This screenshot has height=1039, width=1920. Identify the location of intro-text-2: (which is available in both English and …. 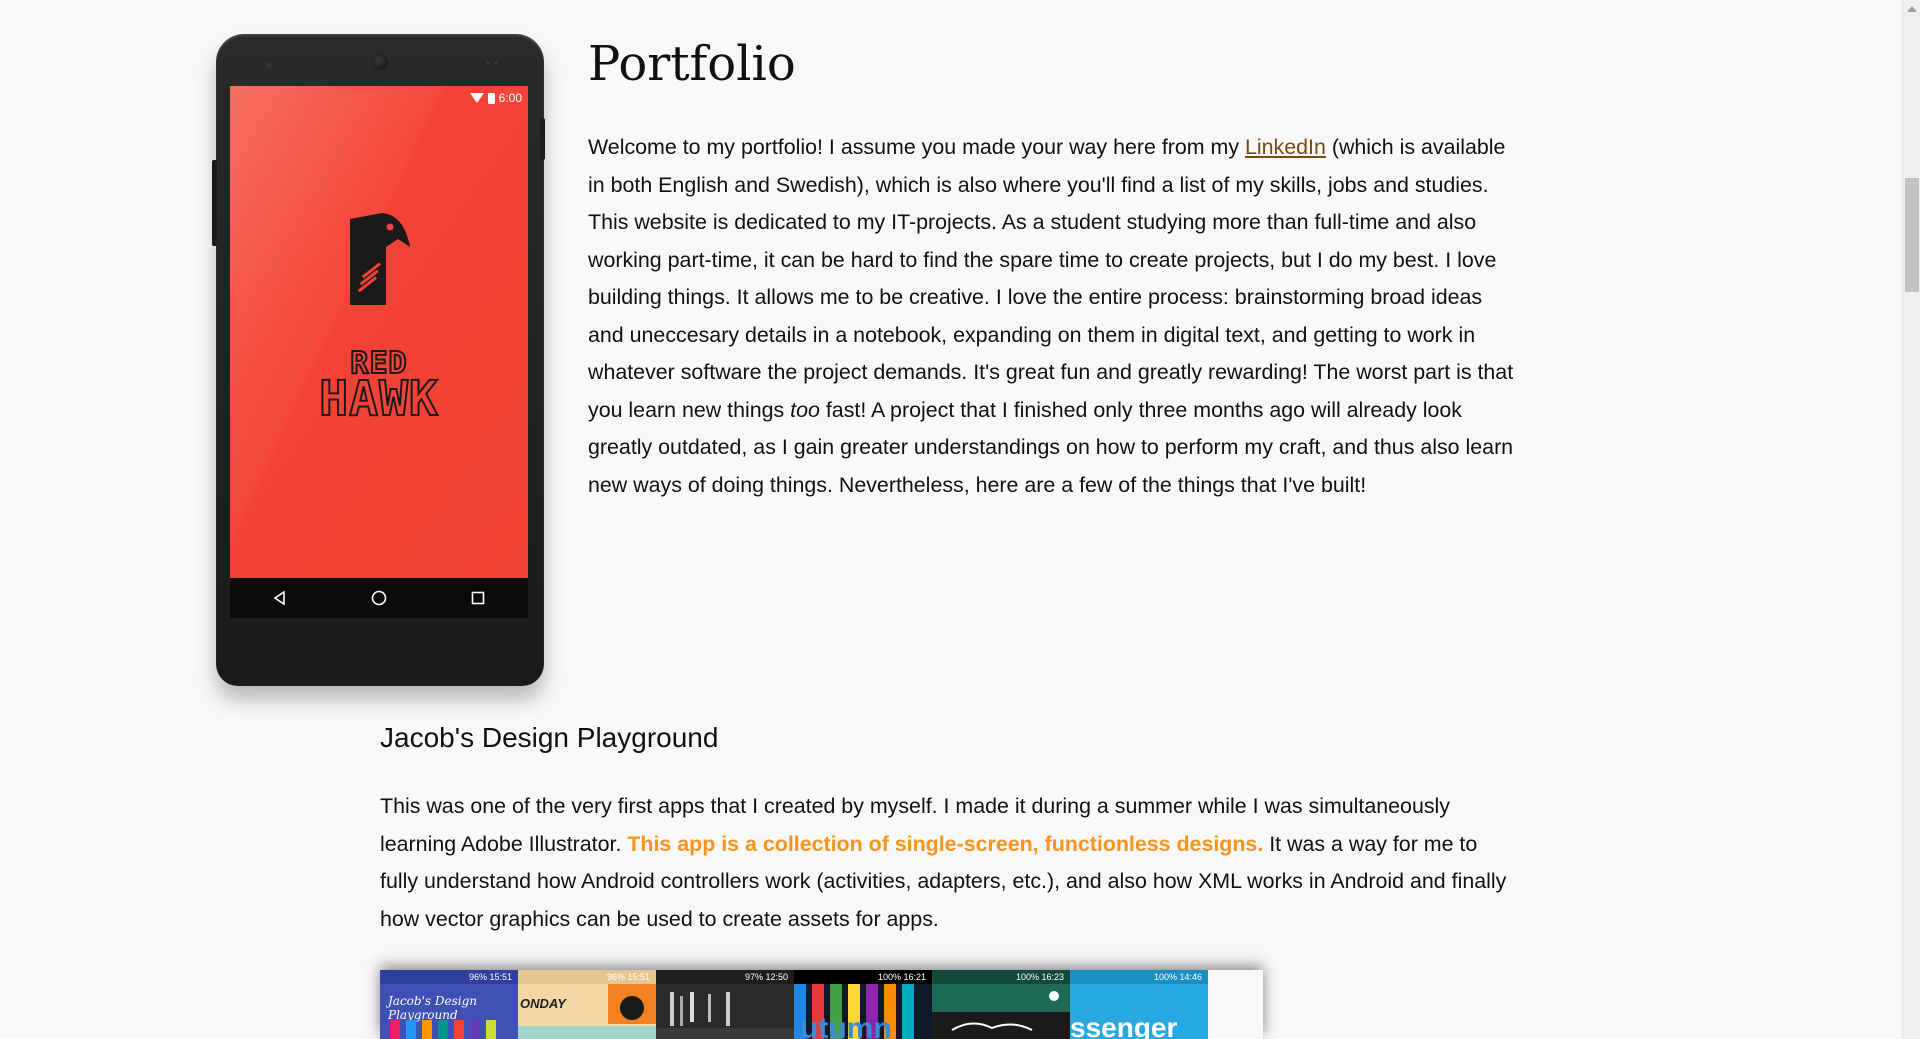
(1051, 278).